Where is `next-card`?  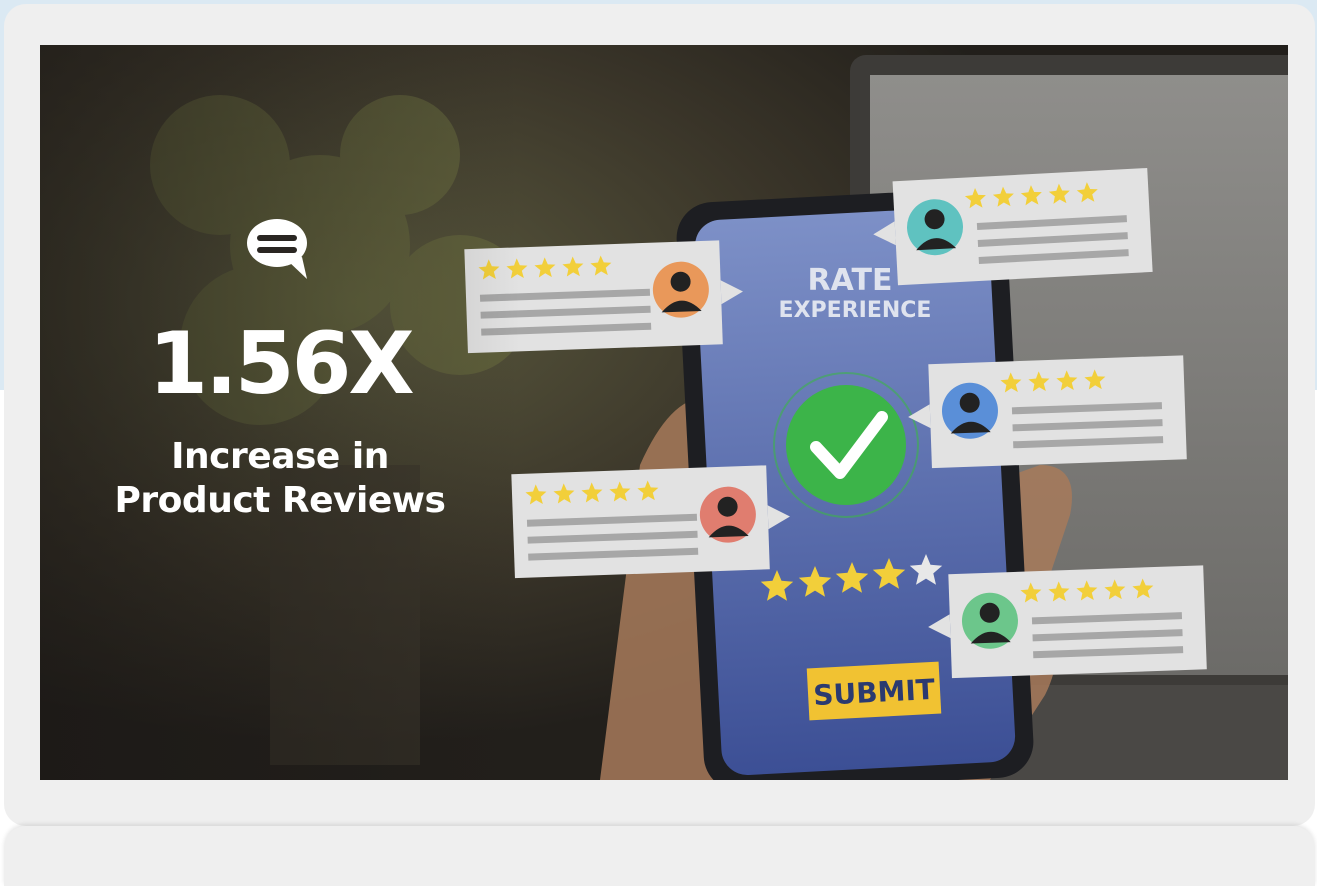 next-card is located at coordinates (659, 856).